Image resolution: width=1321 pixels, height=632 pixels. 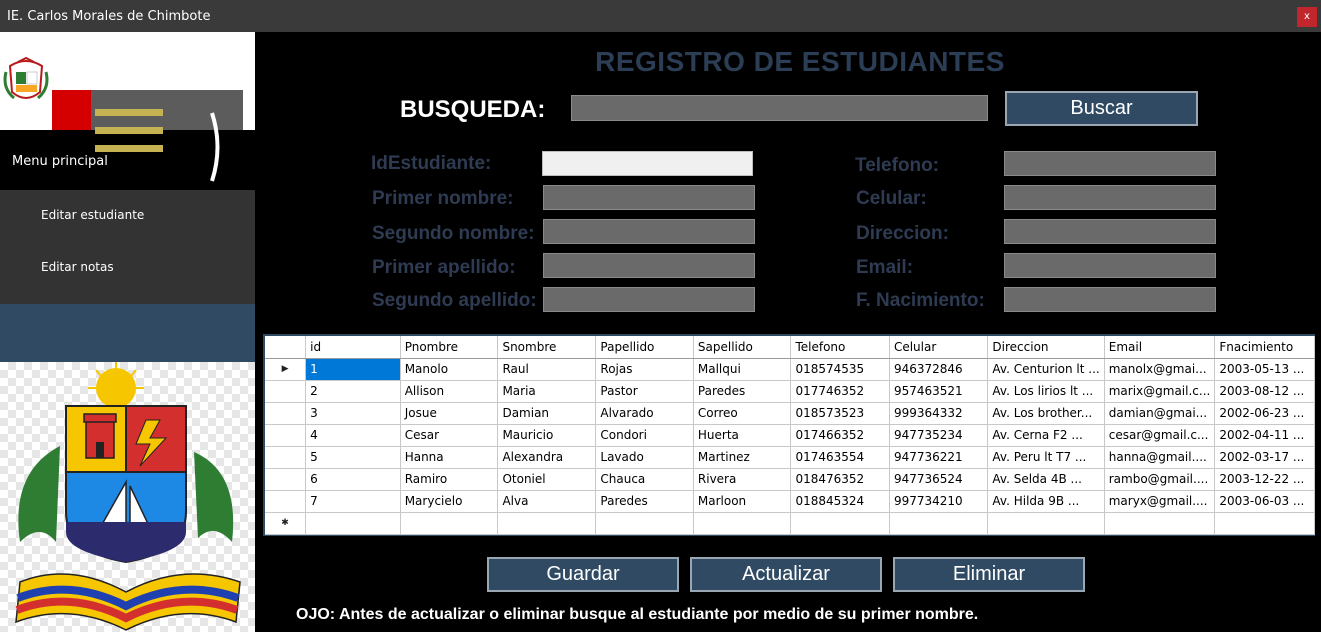 I want to click on table-cell: 947736524, so click(x=939, y=479).